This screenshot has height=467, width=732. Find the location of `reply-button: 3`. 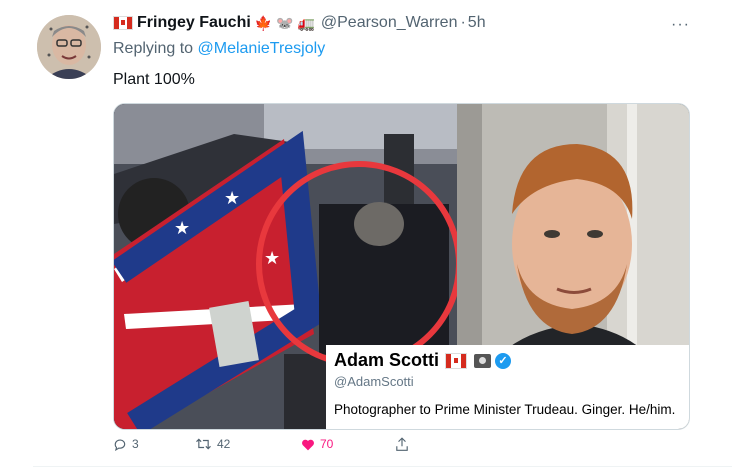

reply-button: 3 is located at coordinates (126, 444).